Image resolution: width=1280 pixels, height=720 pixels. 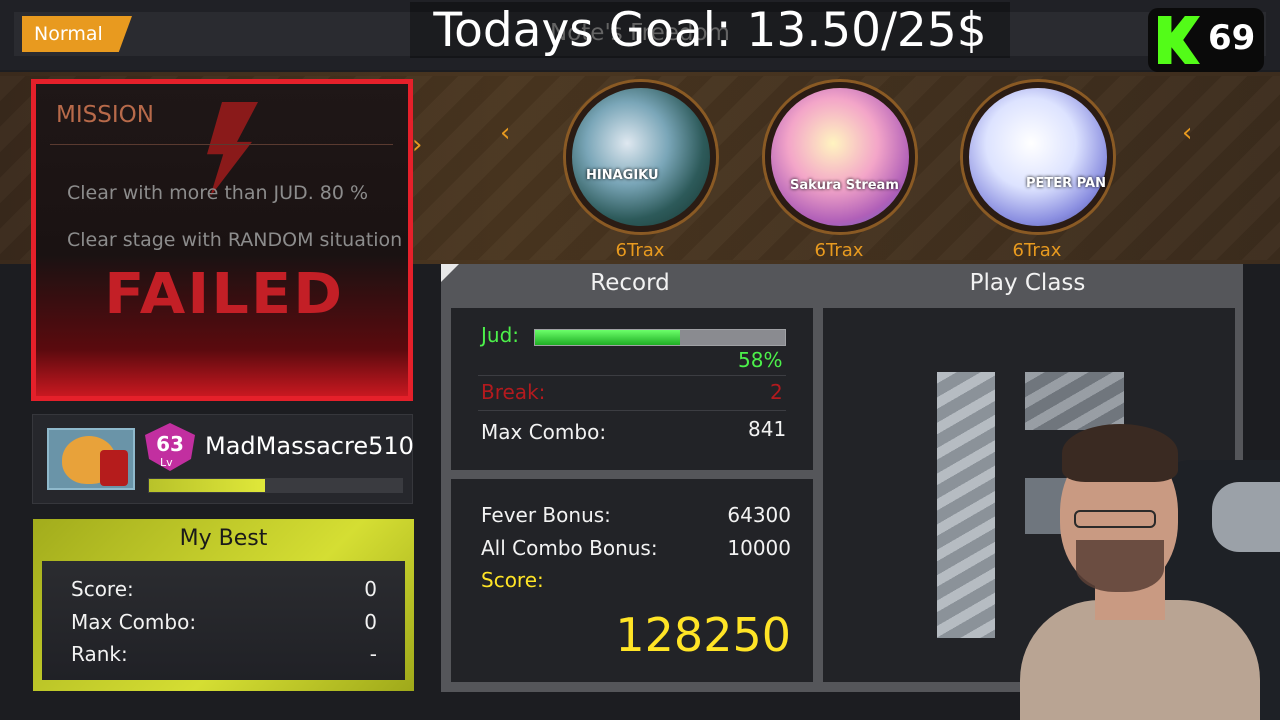 I want to click on difficulty-tag: Normal, so click(x=77, y=34).